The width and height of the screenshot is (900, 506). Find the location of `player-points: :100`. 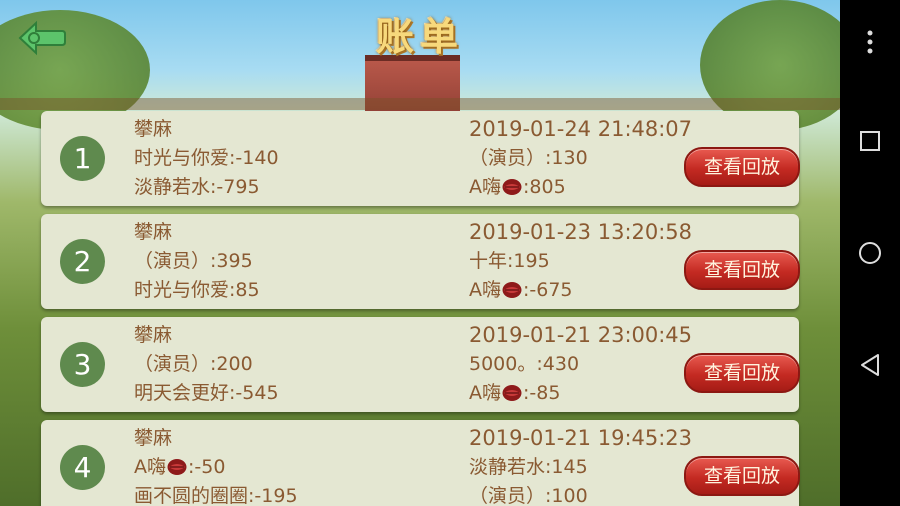

player-points: :100 is located at coordinates (566, 495).